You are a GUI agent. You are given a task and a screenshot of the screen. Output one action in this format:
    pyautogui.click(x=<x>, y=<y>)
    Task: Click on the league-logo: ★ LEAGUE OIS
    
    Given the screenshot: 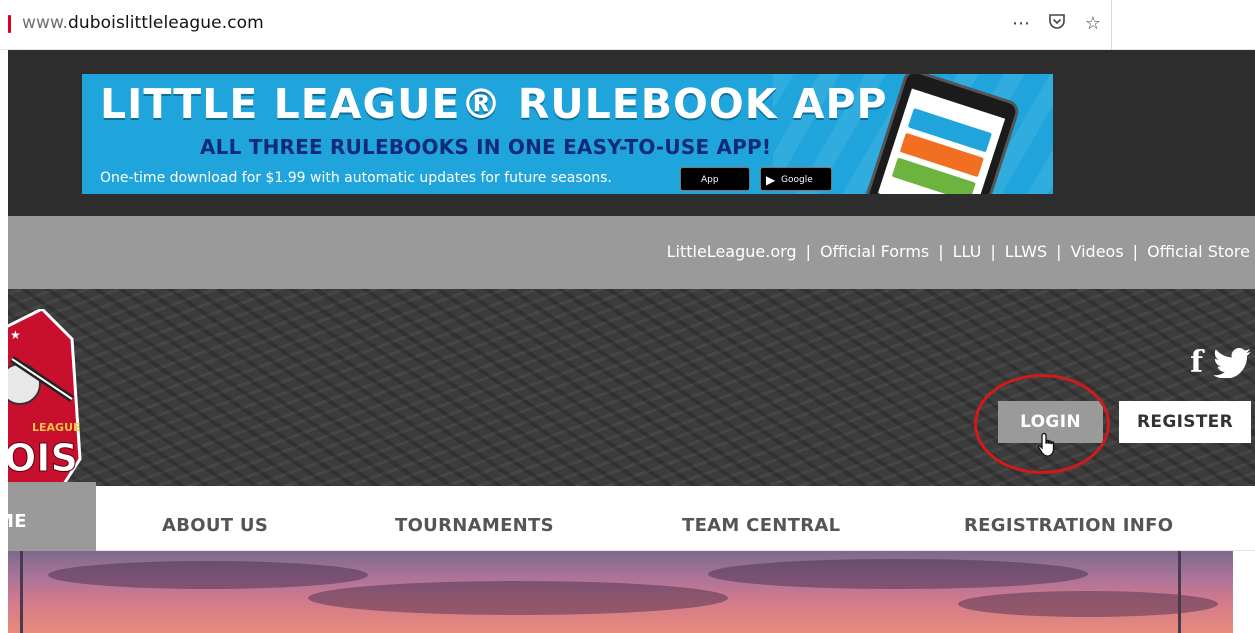 What is the action you would take?
    pyautogui.click(x=45, y=399)
    